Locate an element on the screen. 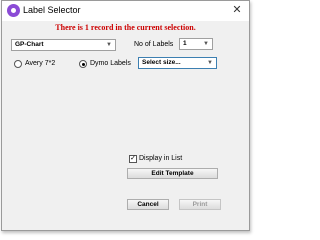 The width and height of the screenshot is (320, 240). edit-template-button: Edit Template is located at coordinates (172, 173).